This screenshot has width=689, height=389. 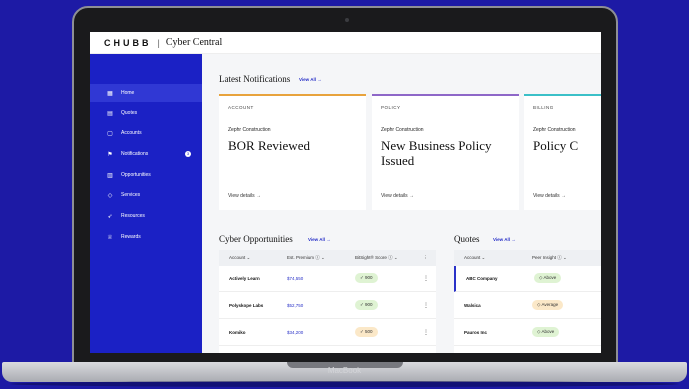 What do you see at coordinates (241, 107) in the screenshot?
I see `card-category: ACCOUNT` at bounding box center [241, 107].